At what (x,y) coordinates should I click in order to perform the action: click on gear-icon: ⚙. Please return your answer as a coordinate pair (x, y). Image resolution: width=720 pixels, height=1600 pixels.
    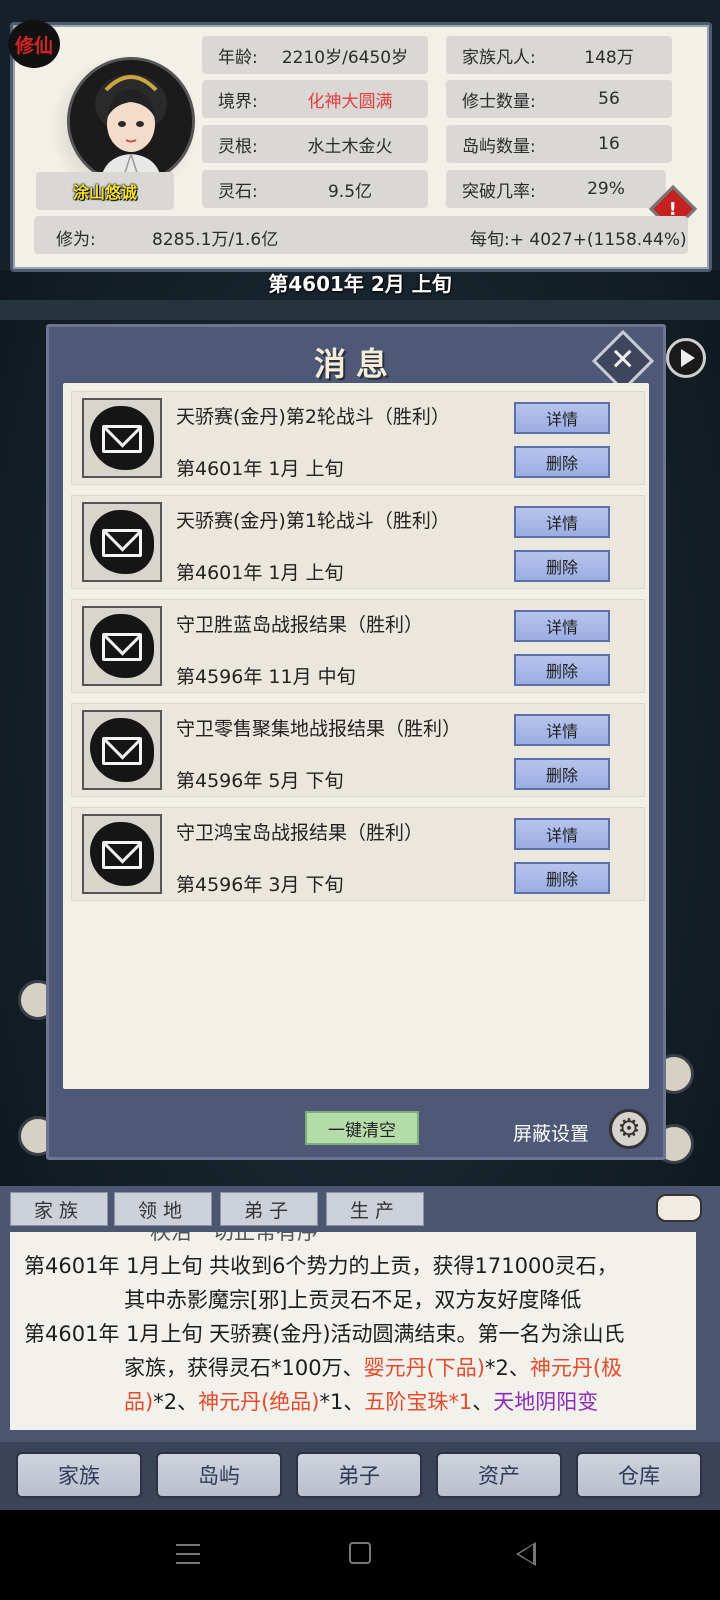
    Looking at the image, I should click on (629, 1129).